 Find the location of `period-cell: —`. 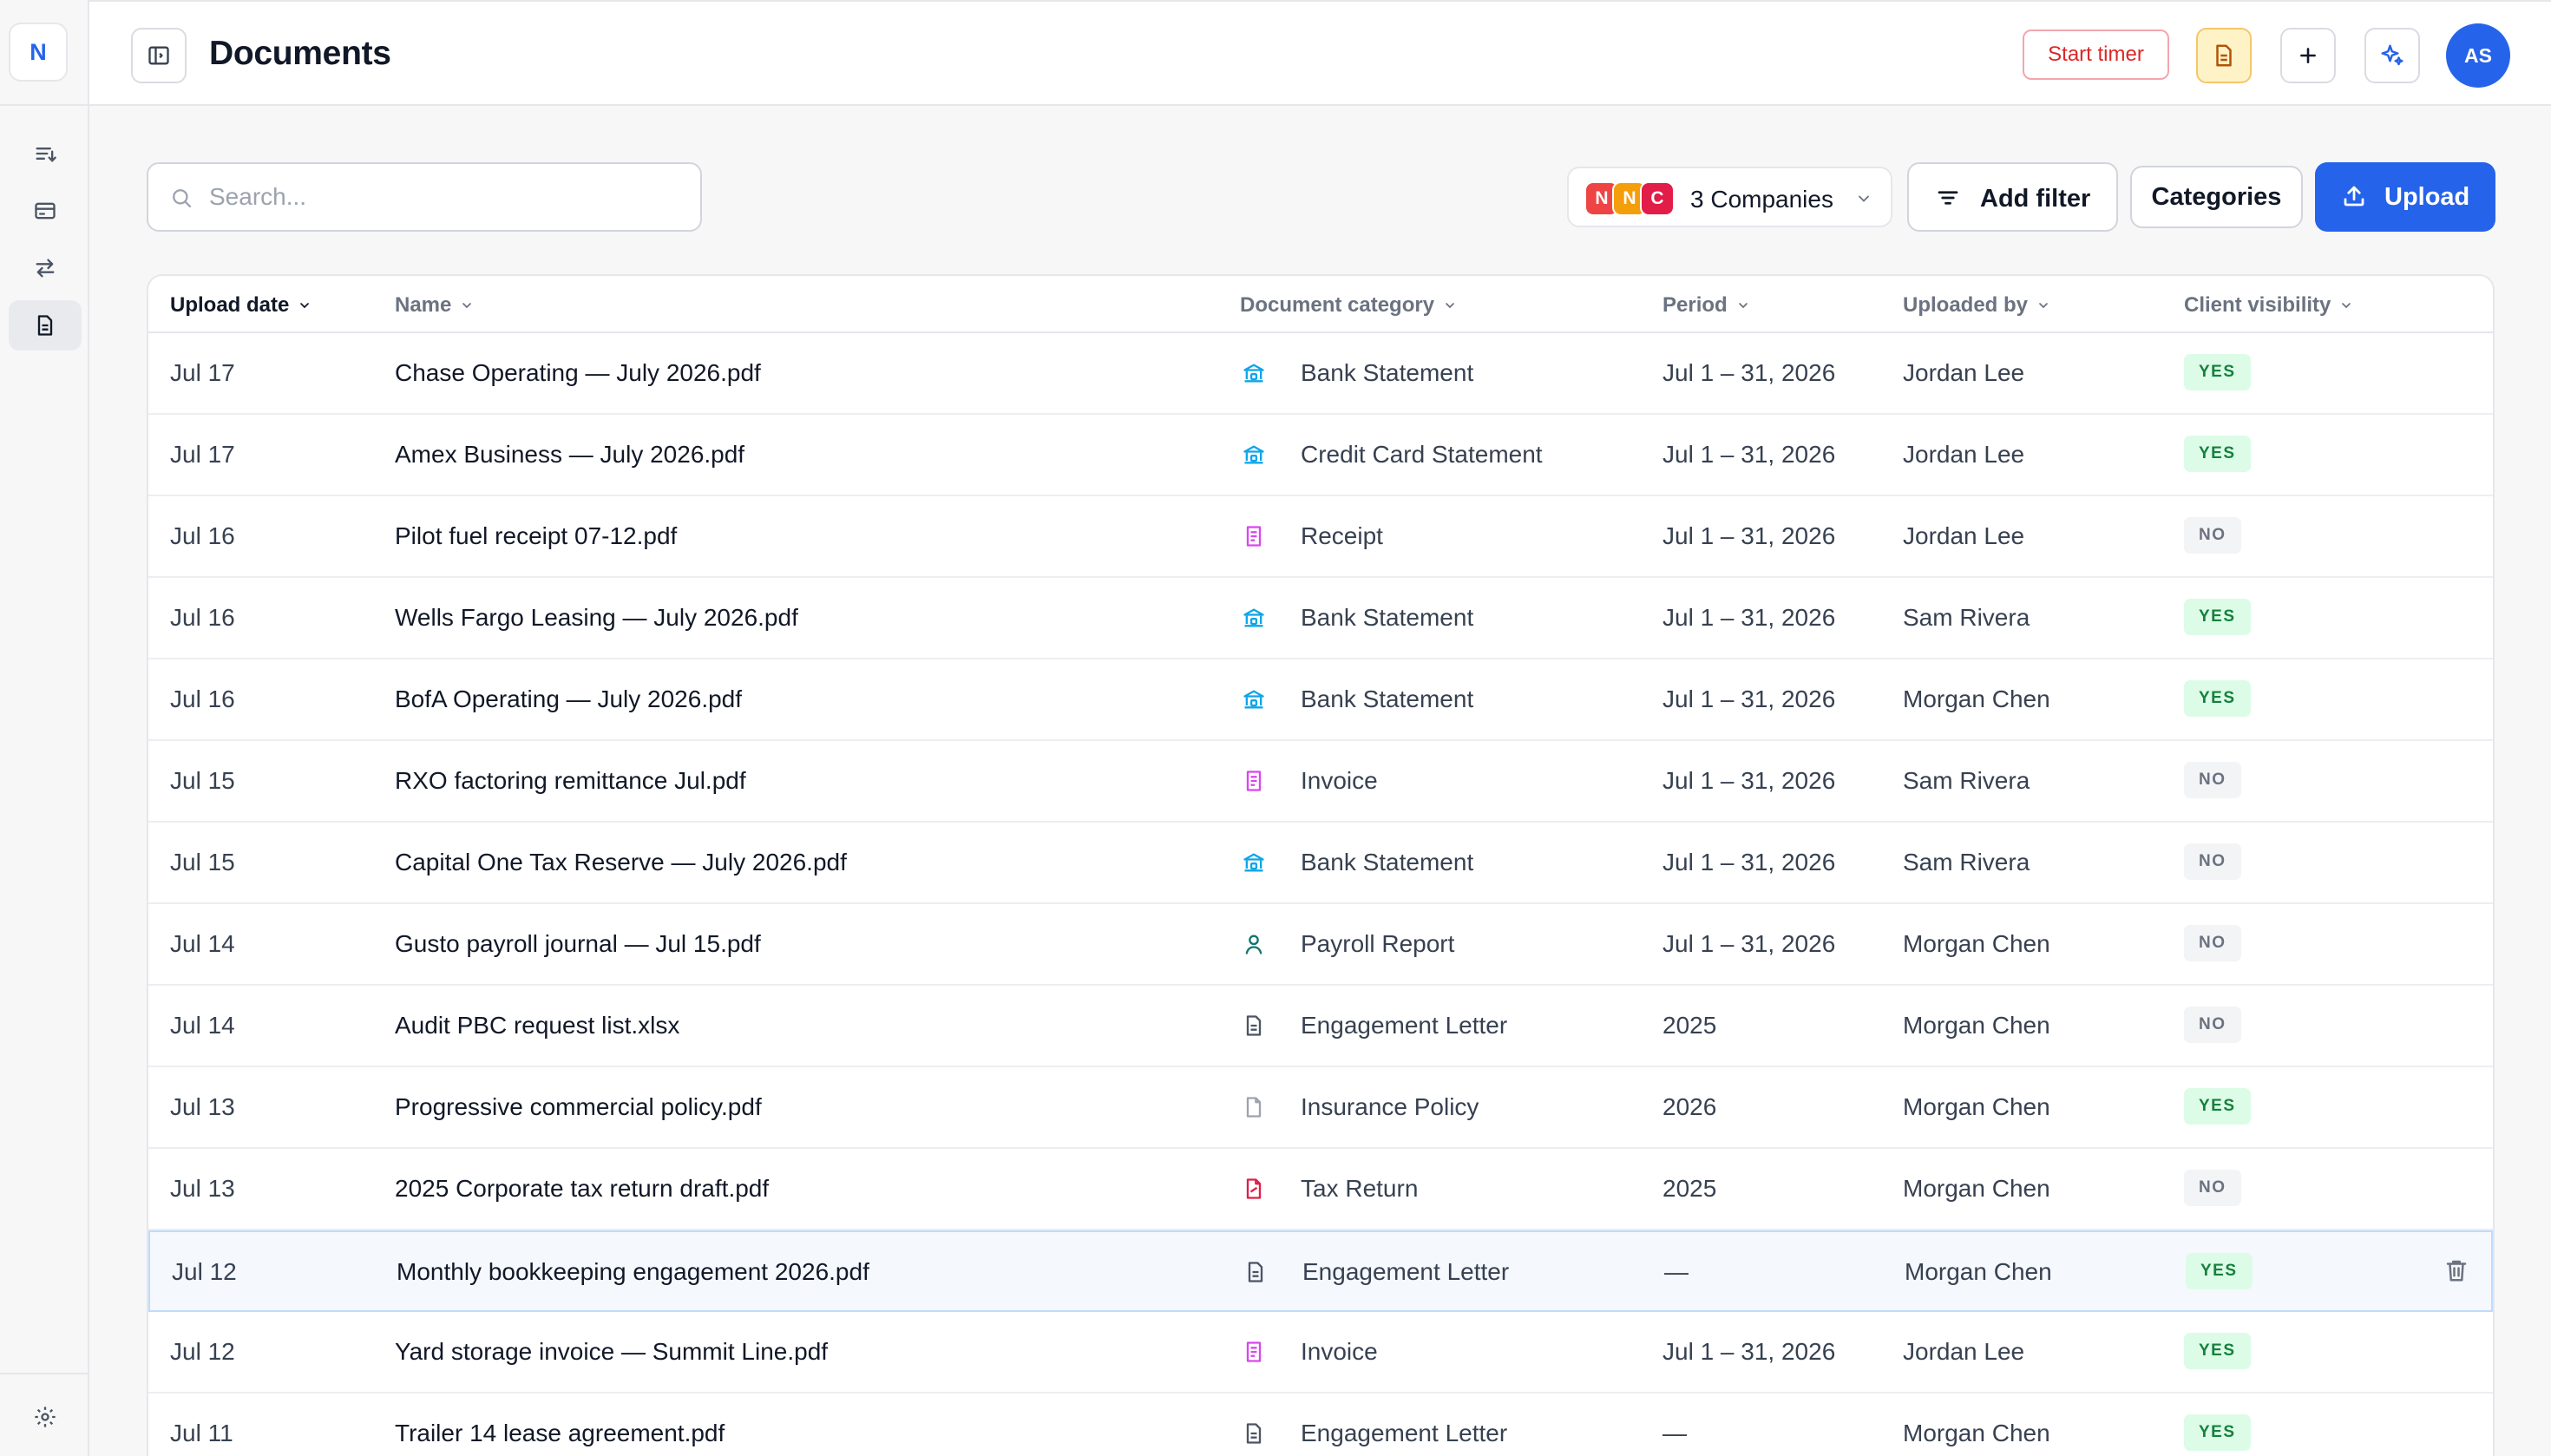

period-cell: — is located at coordinates (1676, 1271).